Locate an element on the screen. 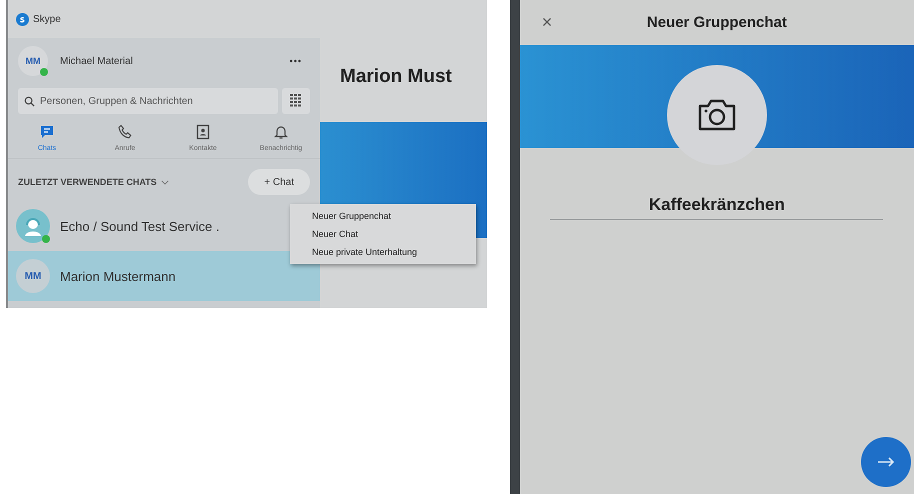  skype-logo-icon is located at coordinates (22, 19).